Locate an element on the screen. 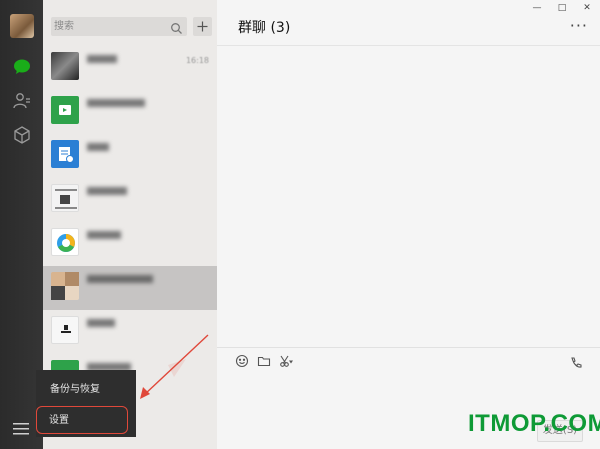 This screenshot has width=600, height=449. folder-icon is located at coordinates (264, 361).